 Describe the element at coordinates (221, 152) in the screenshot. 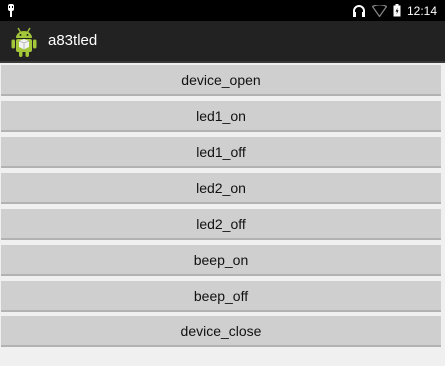

I see `led1-off-button: led1_off` at that location.